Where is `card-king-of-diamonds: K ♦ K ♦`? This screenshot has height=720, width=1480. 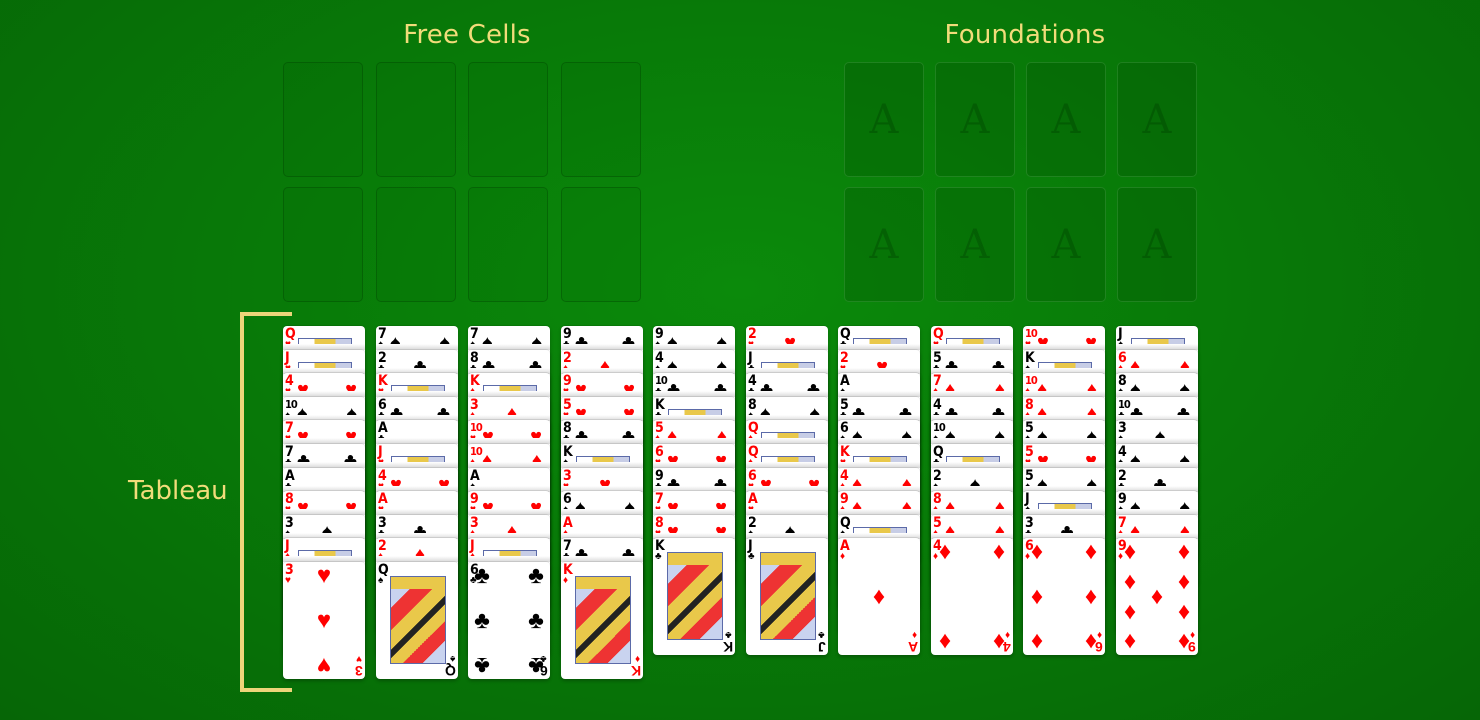
card-king-of-diamonds: K ♦ K ♦ is located at coordinates (602, 620).